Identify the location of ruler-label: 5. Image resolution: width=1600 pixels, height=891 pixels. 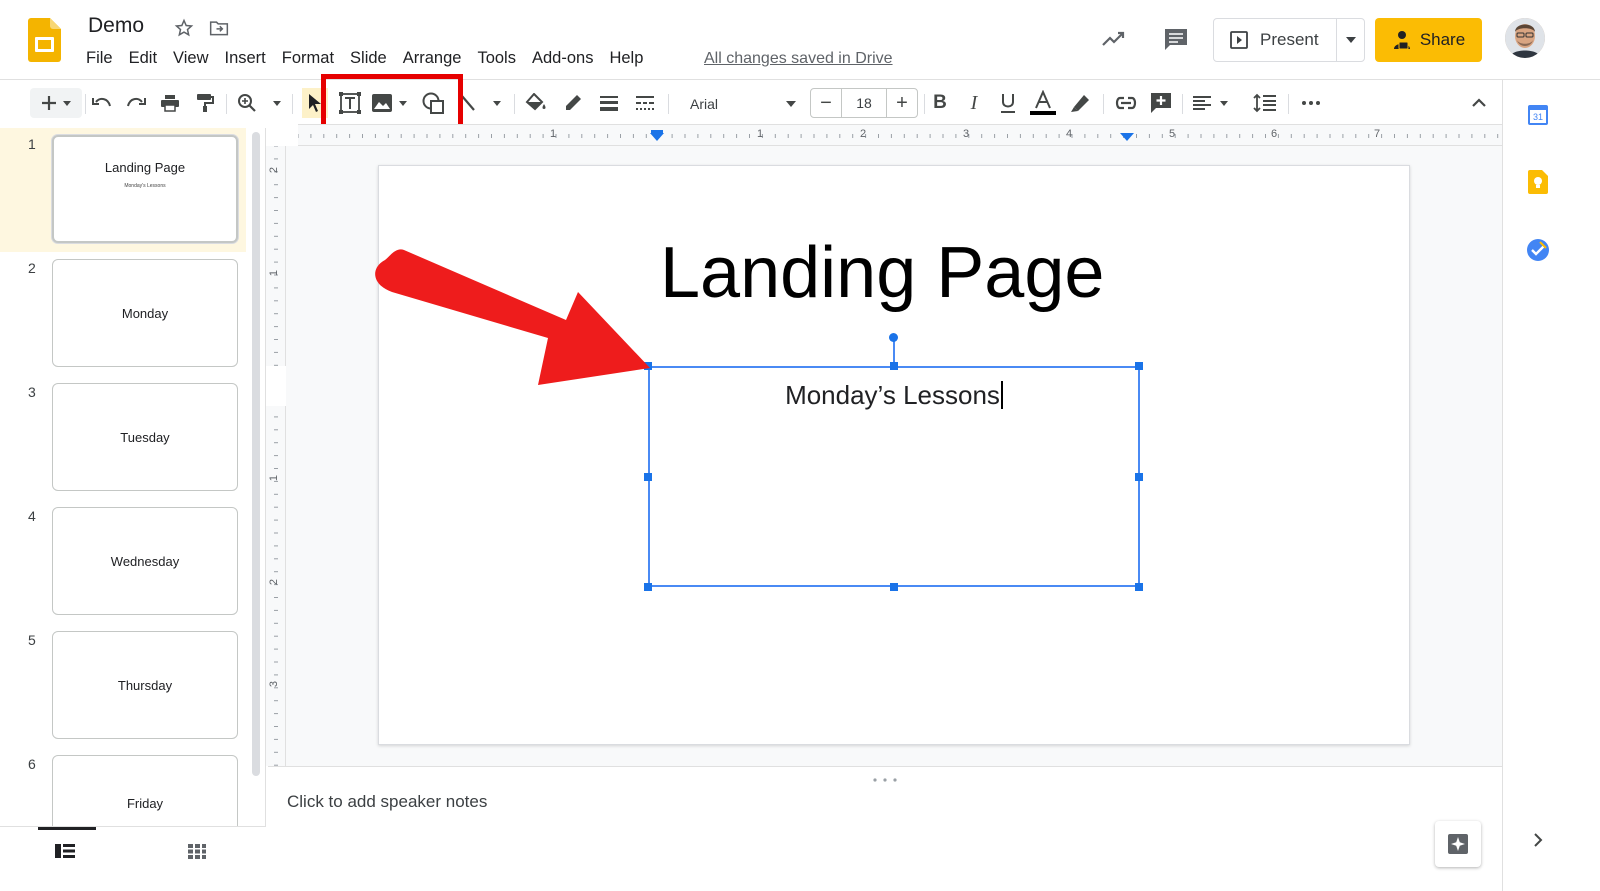
(1172, 134).